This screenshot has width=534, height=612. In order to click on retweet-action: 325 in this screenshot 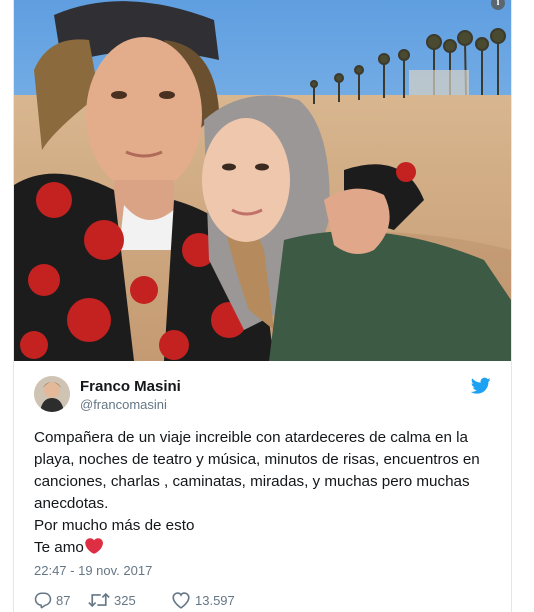, I will do `click(112, 600)`.